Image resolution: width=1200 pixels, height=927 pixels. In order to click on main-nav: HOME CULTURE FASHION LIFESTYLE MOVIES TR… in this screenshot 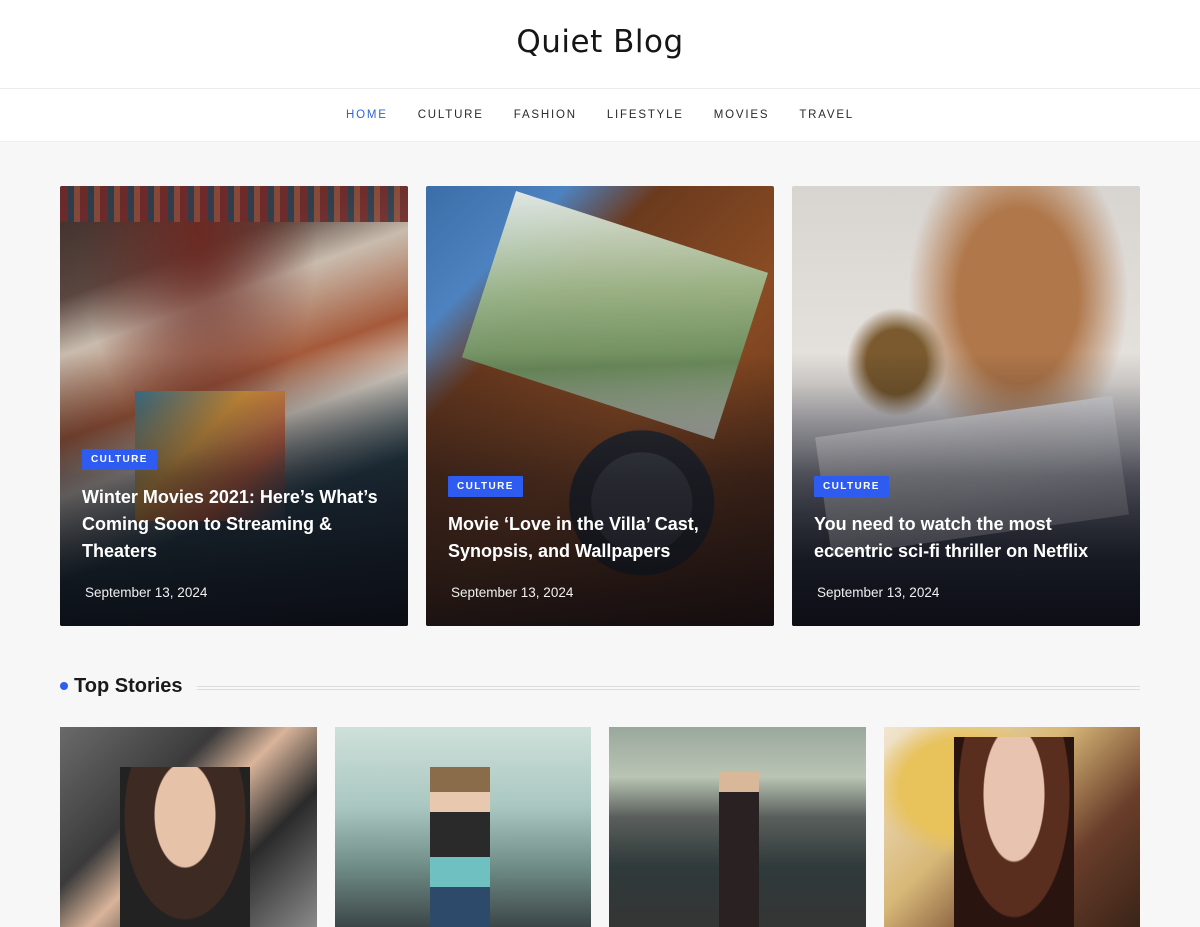, I will do `click(600, 115)`.